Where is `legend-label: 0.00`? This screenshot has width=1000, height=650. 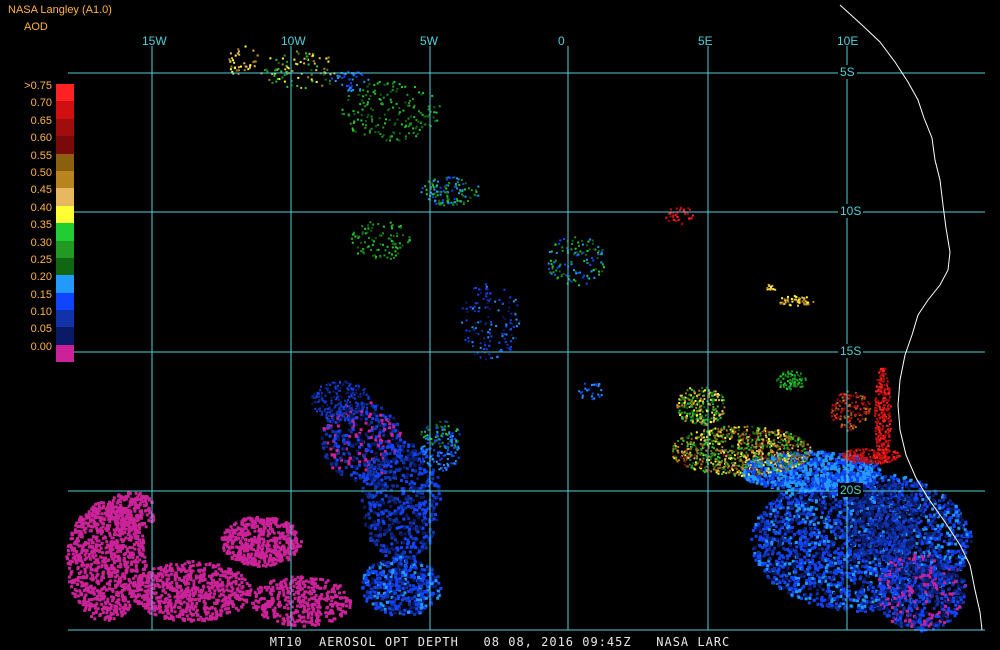
legend-label: 0.00 is located at coordinates (41, 346).